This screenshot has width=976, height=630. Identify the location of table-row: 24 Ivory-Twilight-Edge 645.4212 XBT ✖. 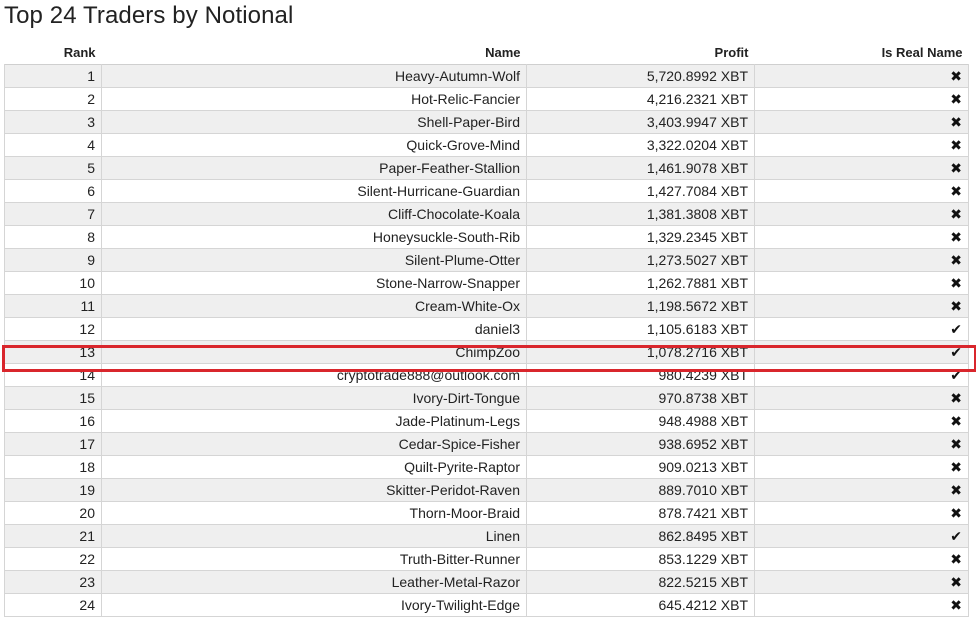
(486, 605).